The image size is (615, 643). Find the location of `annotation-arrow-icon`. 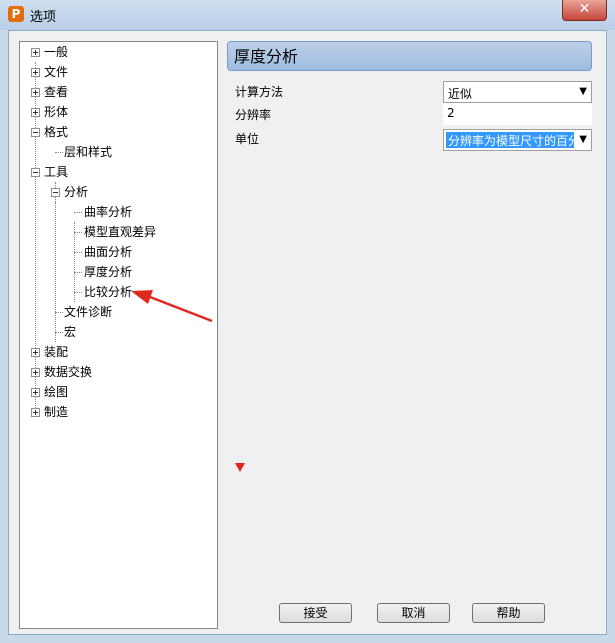

annotation-arrow-icon is located at coordinates (172, 306).